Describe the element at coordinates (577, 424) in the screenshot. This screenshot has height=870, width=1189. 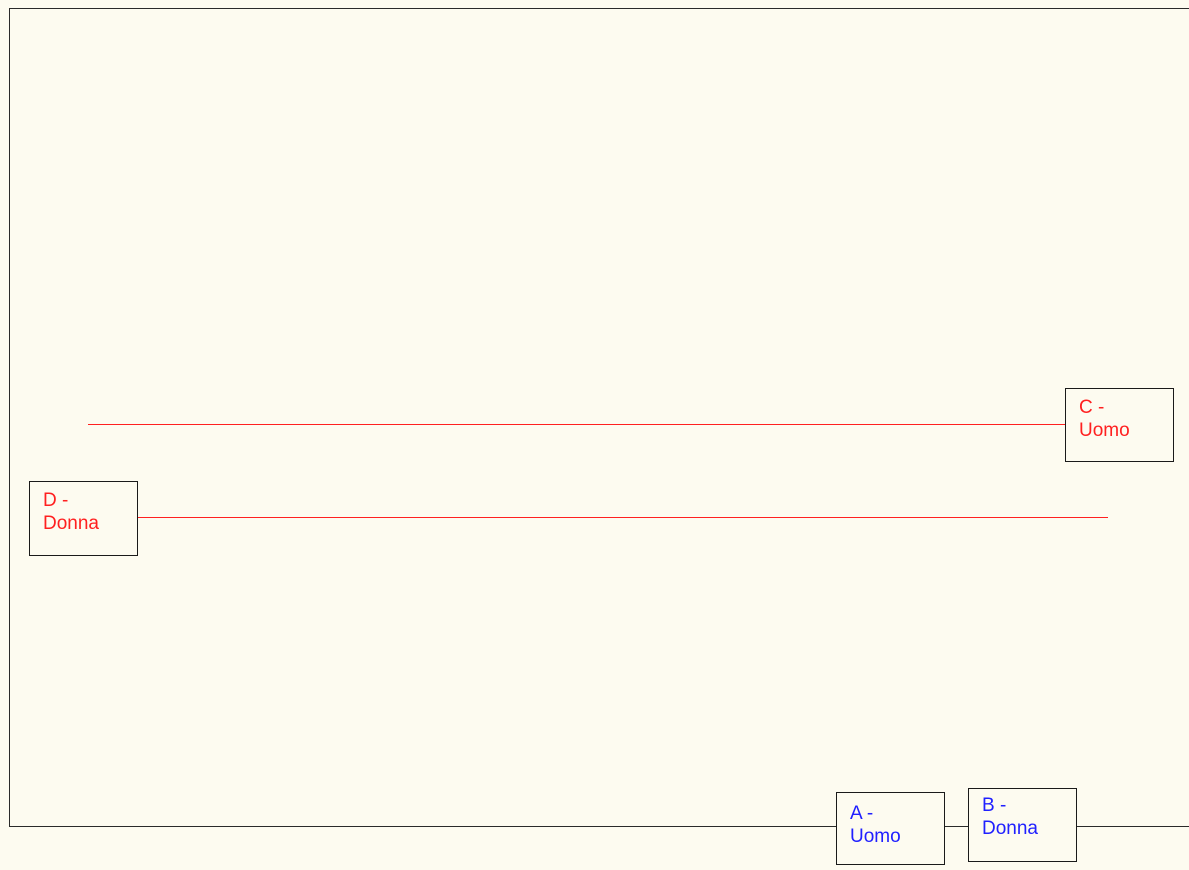
I see `connection-line-c` at that location.